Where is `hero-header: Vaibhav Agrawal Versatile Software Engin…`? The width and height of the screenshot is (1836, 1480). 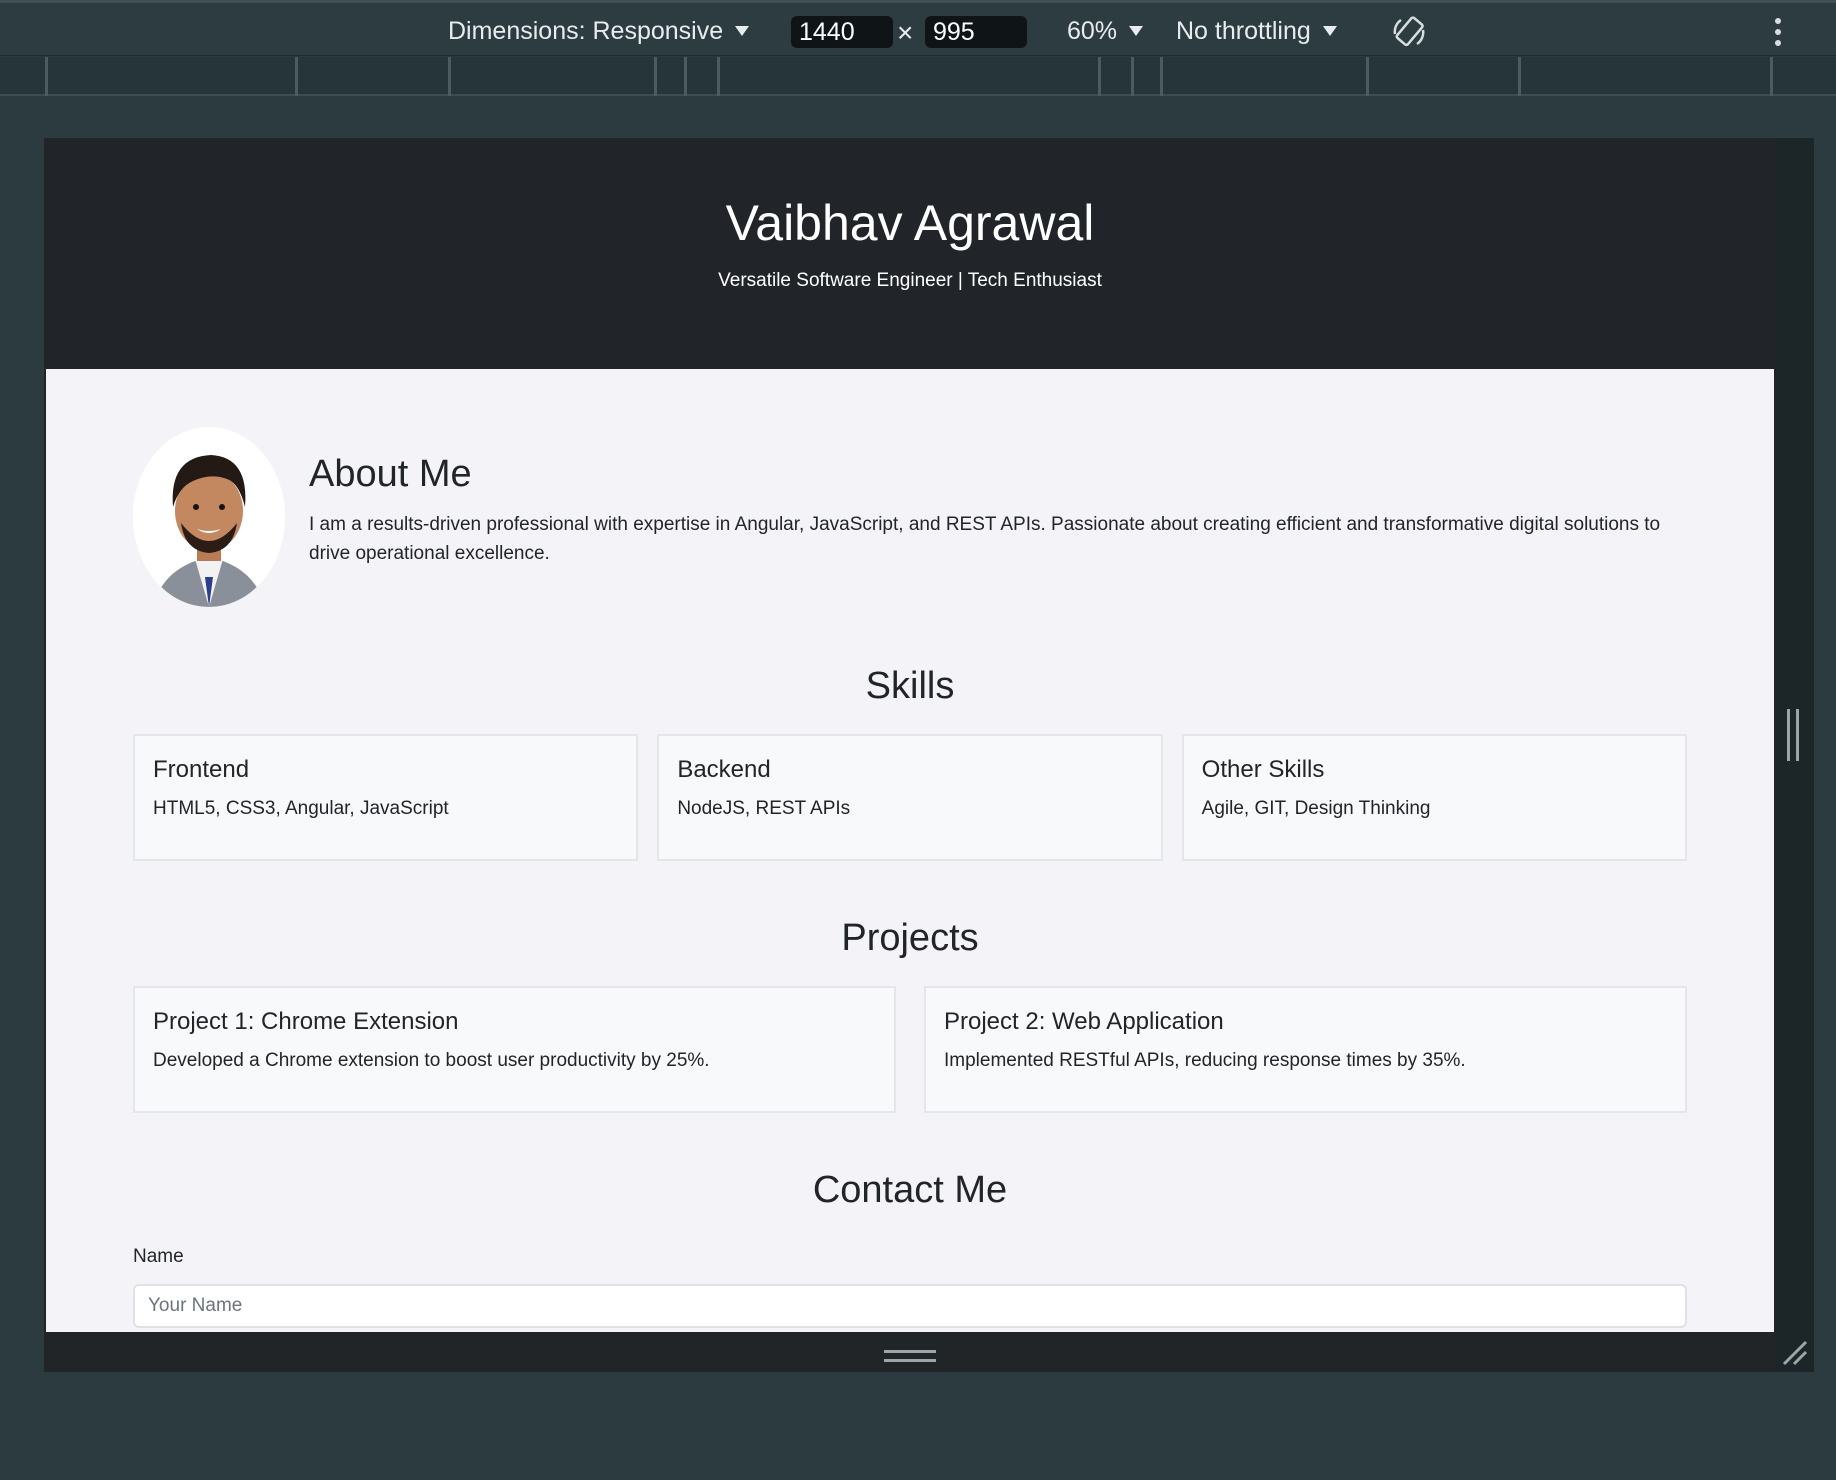
hero-header: Vaibhav Agrawal Versatile Software Engin… is located at coordinates (910, 253).